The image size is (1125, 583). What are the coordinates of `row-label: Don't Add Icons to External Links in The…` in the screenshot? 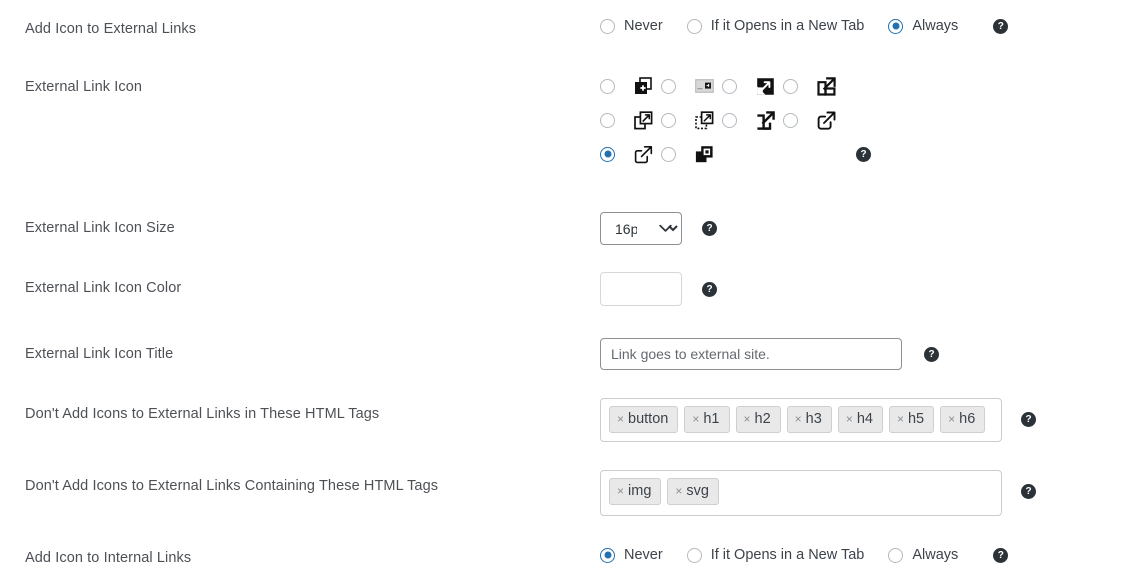 It's located at (202, 414).